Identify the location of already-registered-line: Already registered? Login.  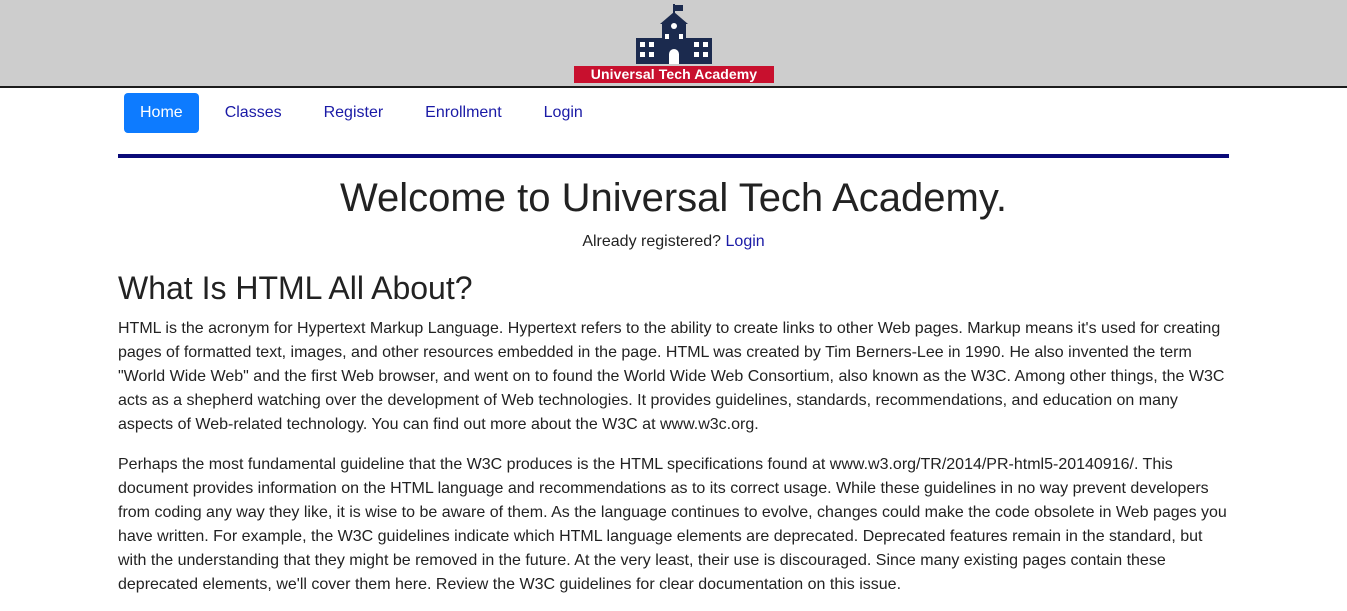
(673, 242).